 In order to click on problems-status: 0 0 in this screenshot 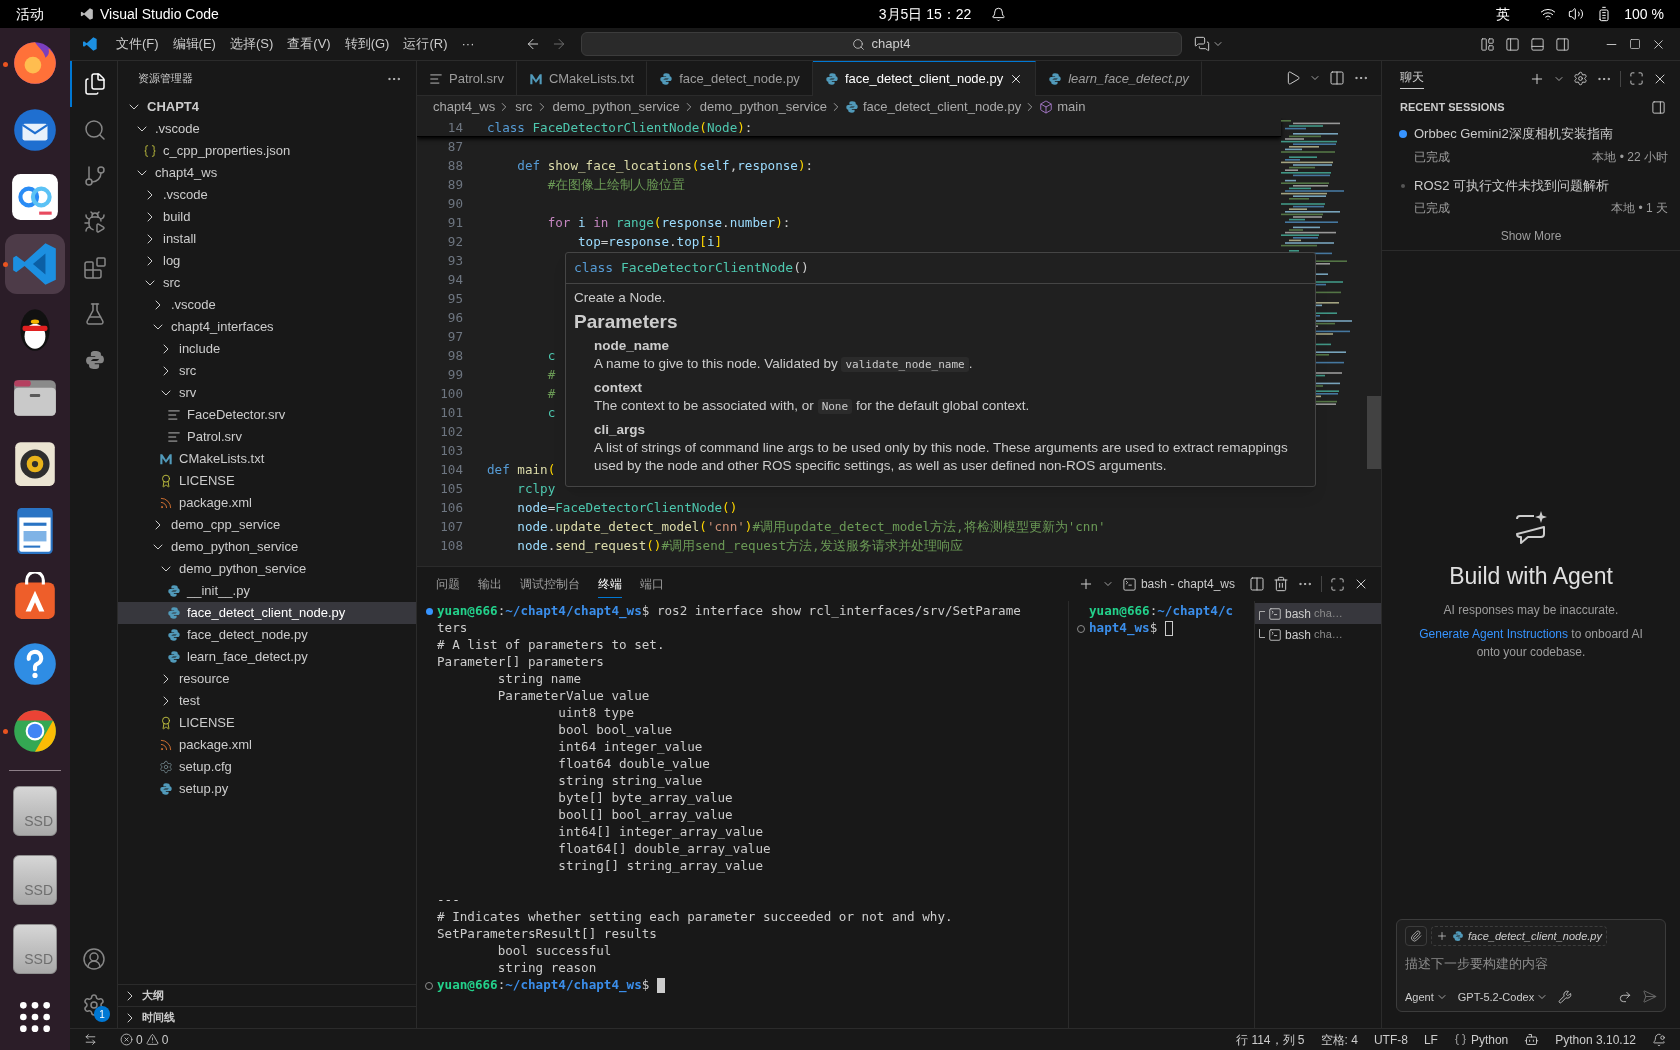, I will do `click(144, 1039)`.